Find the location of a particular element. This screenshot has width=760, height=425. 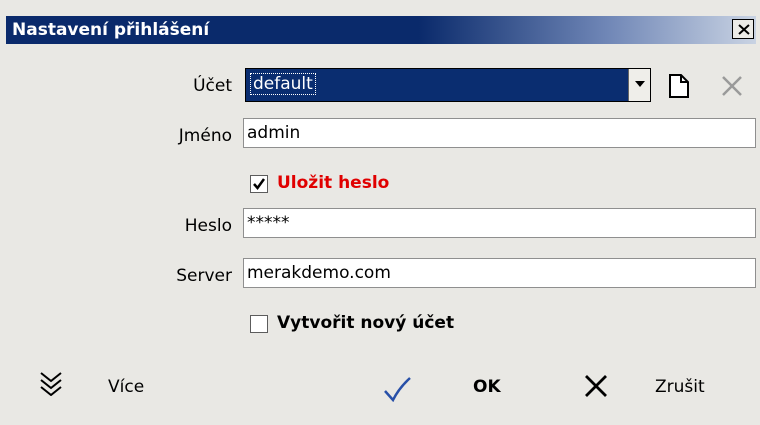

window-title: Nastavení přihlášení is located at coordinates (111, 30).